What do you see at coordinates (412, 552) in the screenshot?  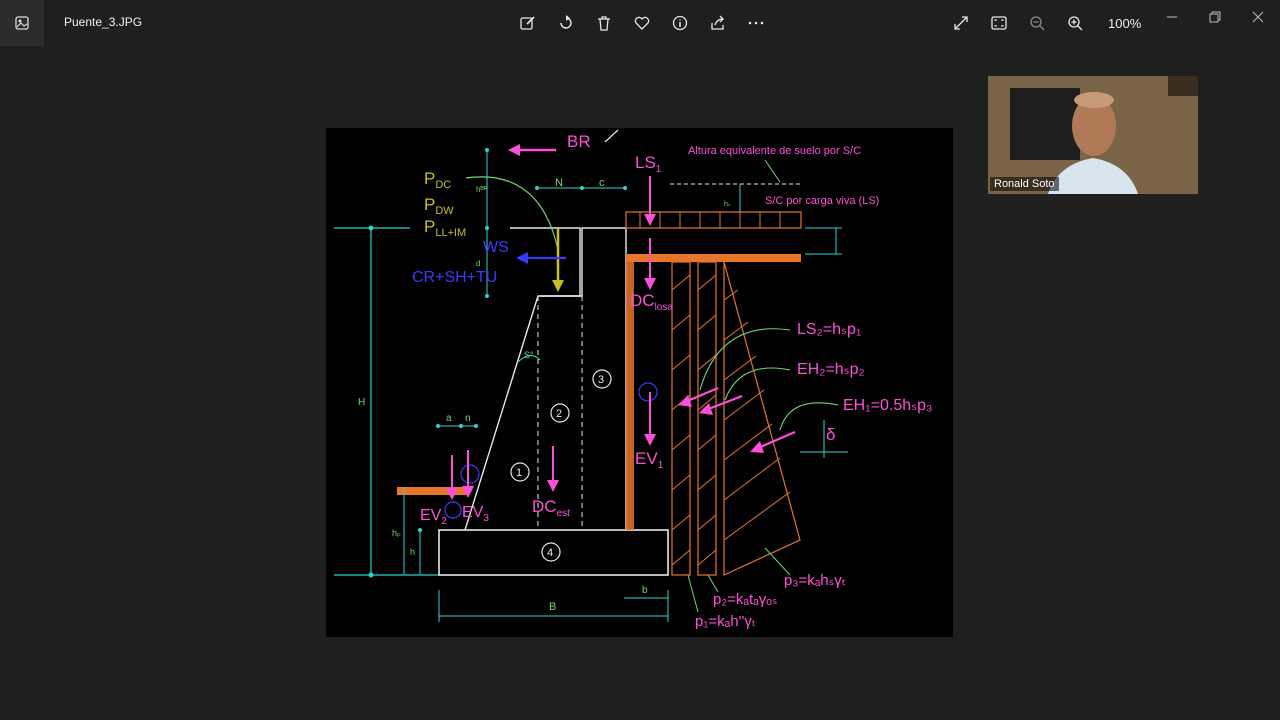 I see `h-small-dimension: h` at bounding box center [412, 552].